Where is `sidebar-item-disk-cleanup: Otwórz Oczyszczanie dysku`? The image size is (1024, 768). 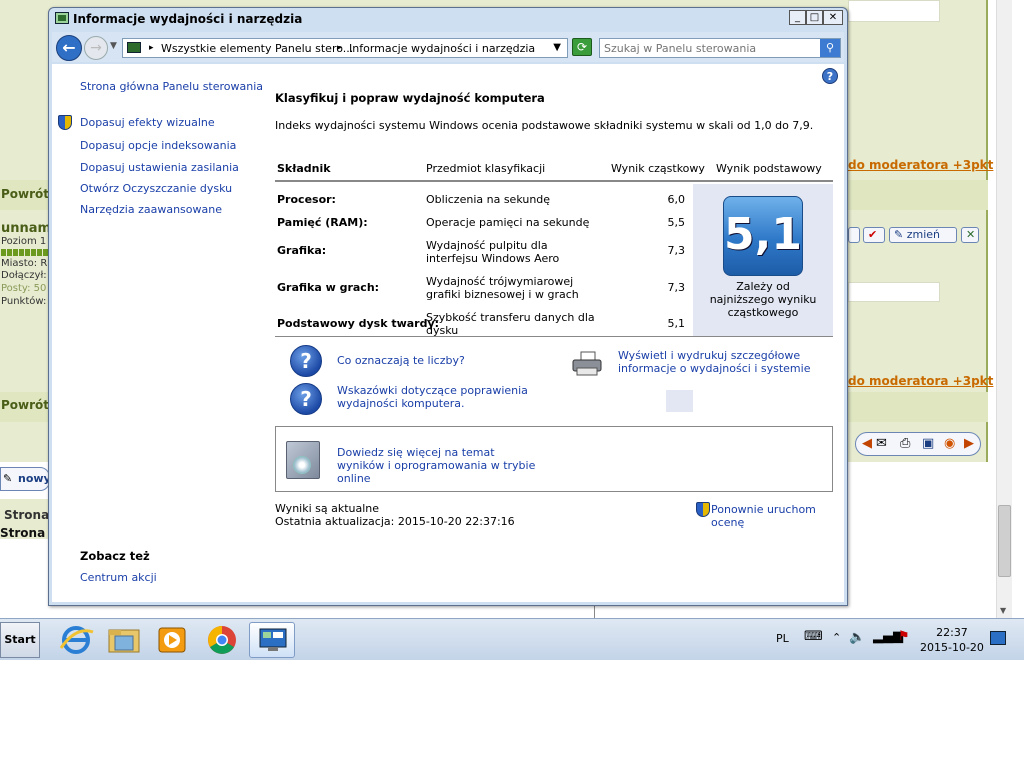
sidebar-item-disk-cleanup: Otwórz Oczyszczanie dysku is located at coordinates (156, 188).